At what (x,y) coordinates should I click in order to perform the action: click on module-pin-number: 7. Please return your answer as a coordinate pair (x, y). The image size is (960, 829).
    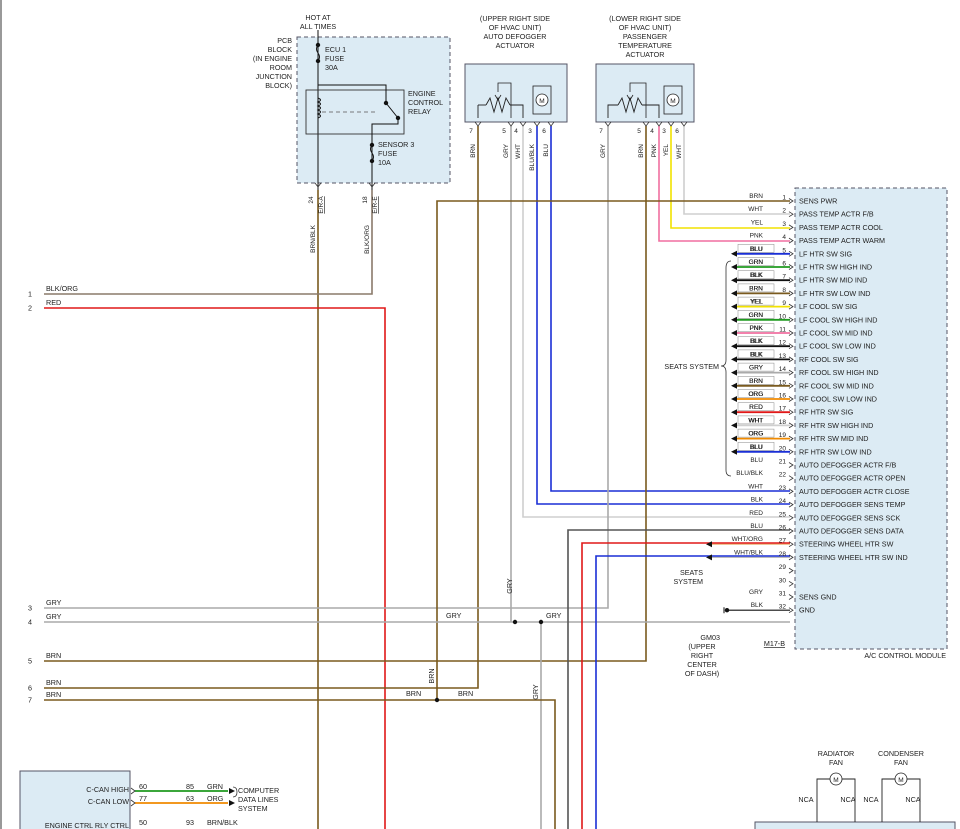
    Looking at the image, I should click on (784, 277).